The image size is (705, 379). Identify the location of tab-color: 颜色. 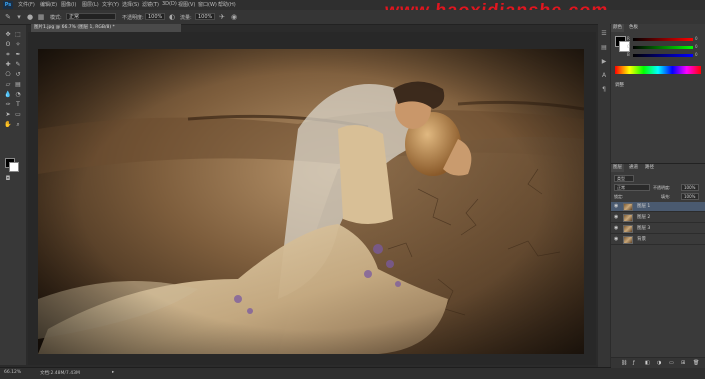
(617, 28).